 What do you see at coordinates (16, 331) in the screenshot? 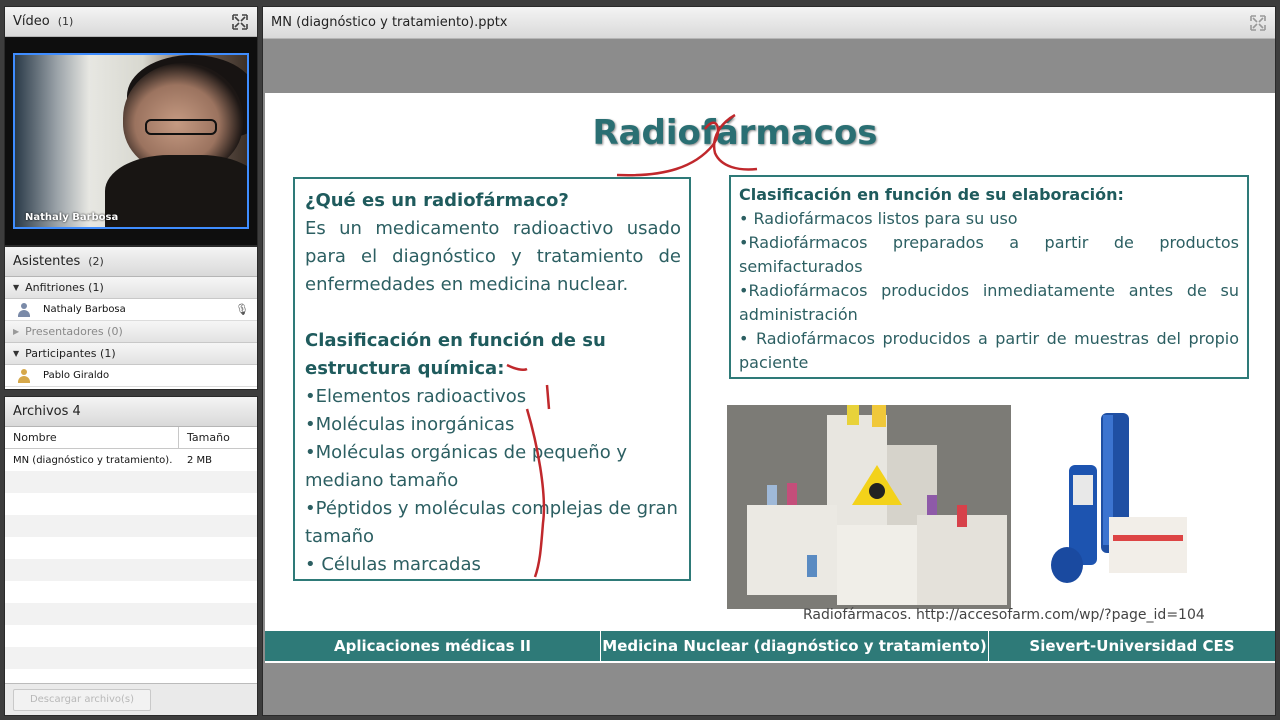
I see `collapse-triangle-icon: ▶` at bounding box center [16, 331].